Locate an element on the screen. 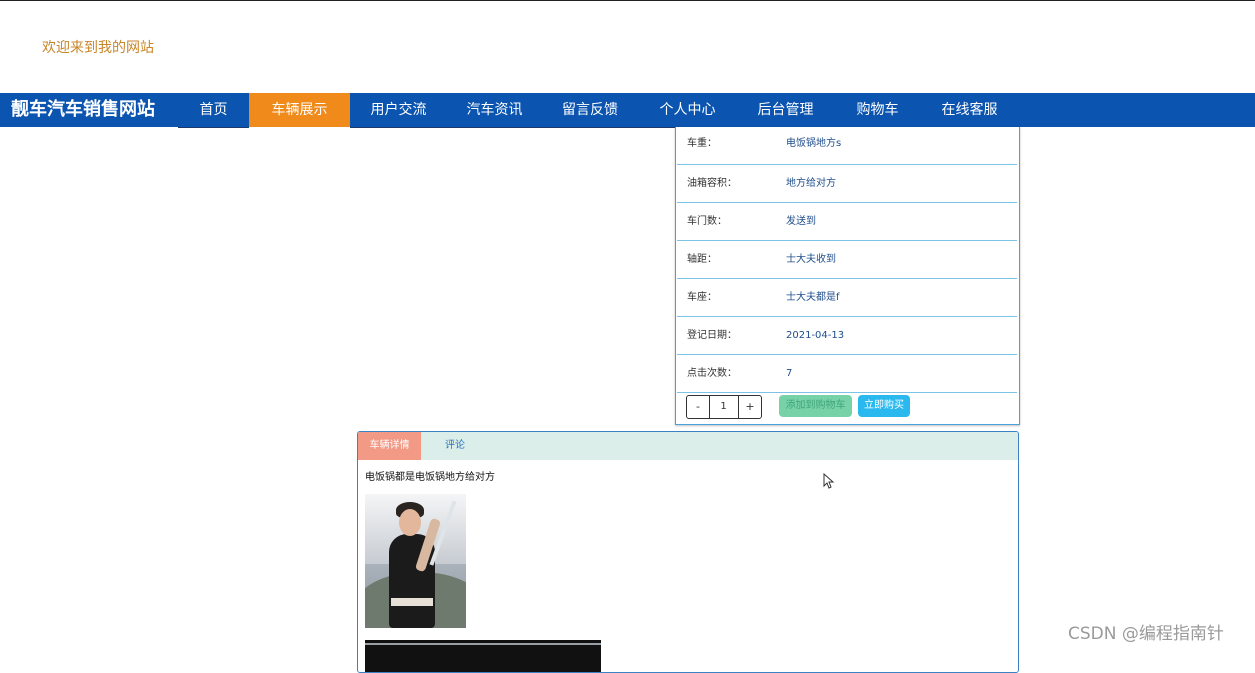 The width and height of the screenshot is (1255, 673). quantity-input: 1 is located at coordinates (723, 407).